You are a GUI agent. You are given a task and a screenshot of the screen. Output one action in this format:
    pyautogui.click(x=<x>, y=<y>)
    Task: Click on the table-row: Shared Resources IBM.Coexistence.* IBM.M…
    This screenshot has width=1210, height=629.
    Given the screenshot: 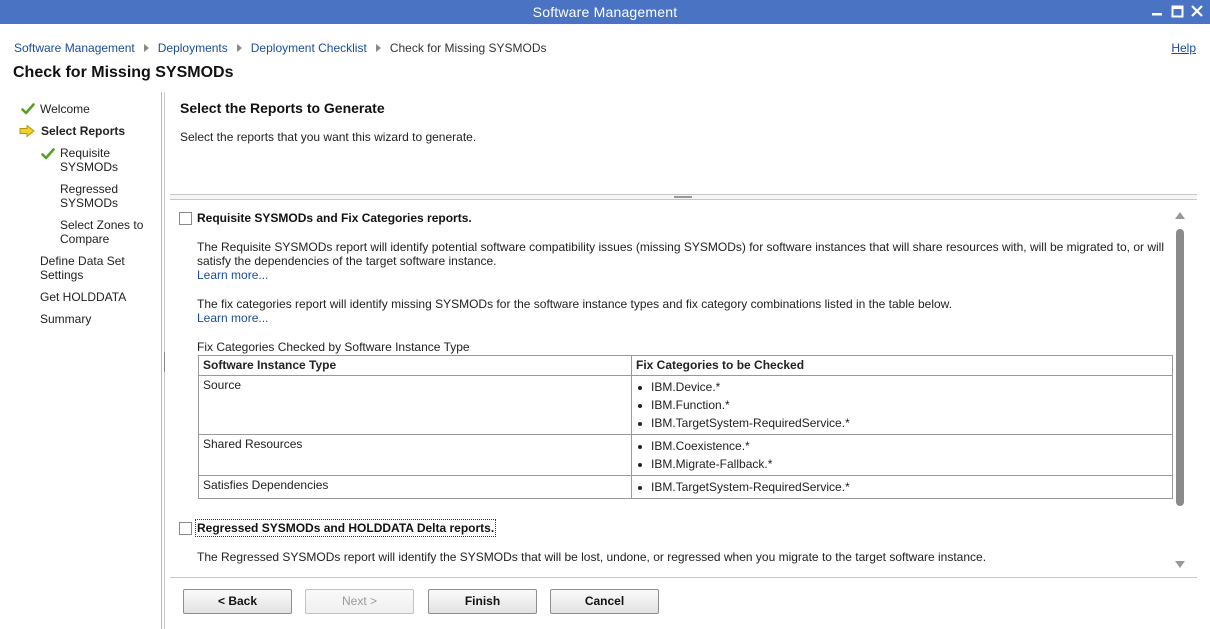 What is the action you would take?
    pyautogui.click(x=685, y=455)
    